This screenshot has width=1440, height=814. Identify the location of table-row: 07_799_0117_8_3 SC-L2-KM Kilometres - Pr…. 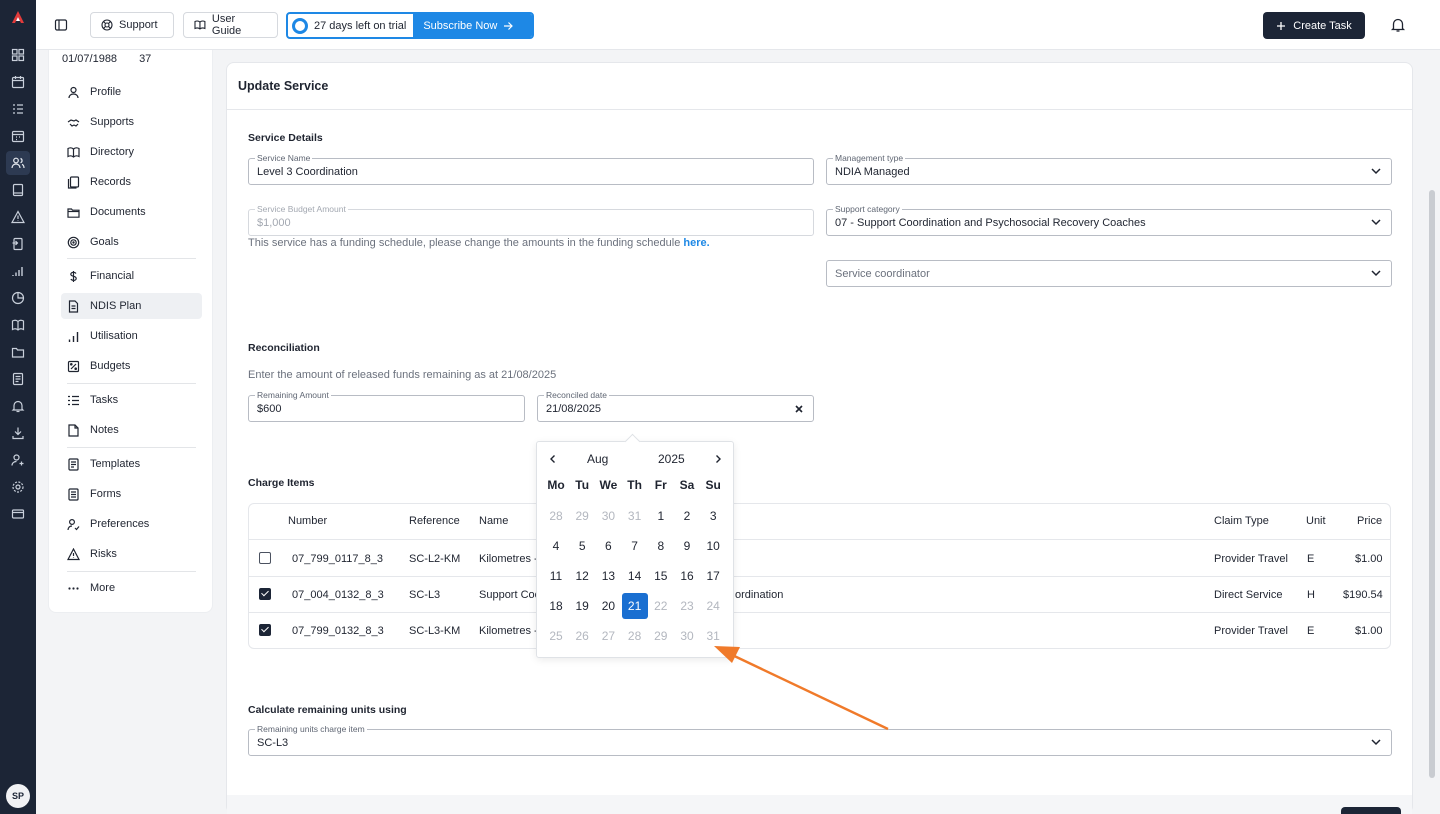
(819, 559).